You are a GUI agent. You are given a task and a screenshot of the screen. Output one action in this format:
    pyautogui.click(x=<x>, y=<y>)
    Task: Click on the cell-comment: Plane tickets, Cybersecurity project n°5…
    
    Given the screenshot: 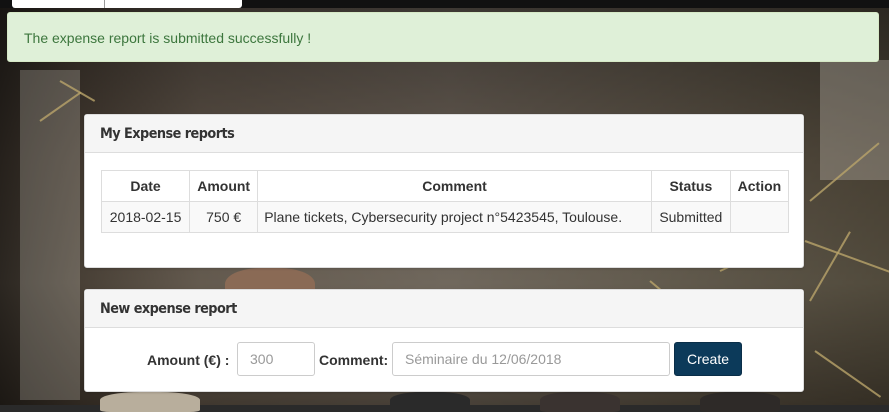 What is the action you would take?
    pyautogui.click(x=454, y=217)
    